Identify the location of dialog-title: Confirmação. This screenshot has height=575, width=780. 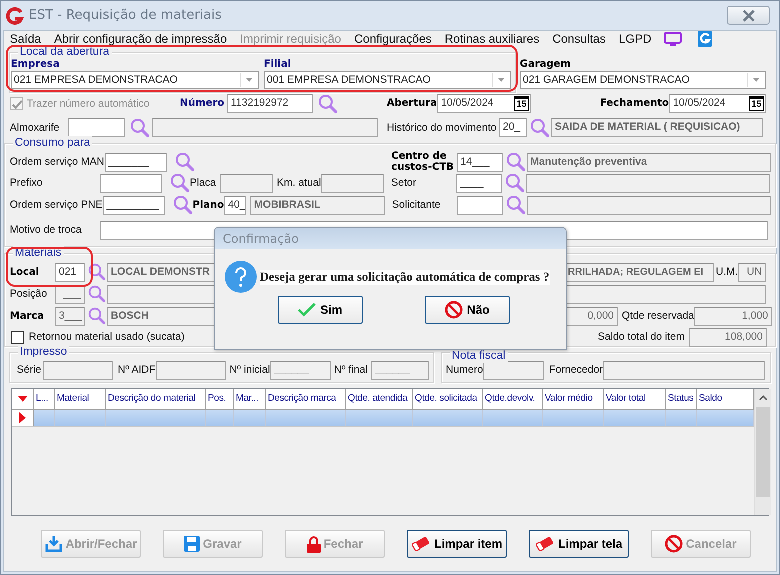
(261, 239).